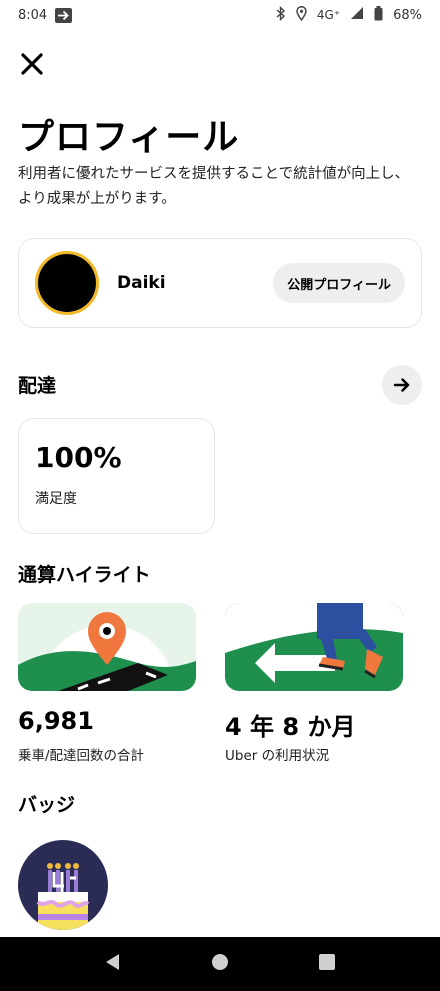  I want to click on close-icon, so click(32, 64).